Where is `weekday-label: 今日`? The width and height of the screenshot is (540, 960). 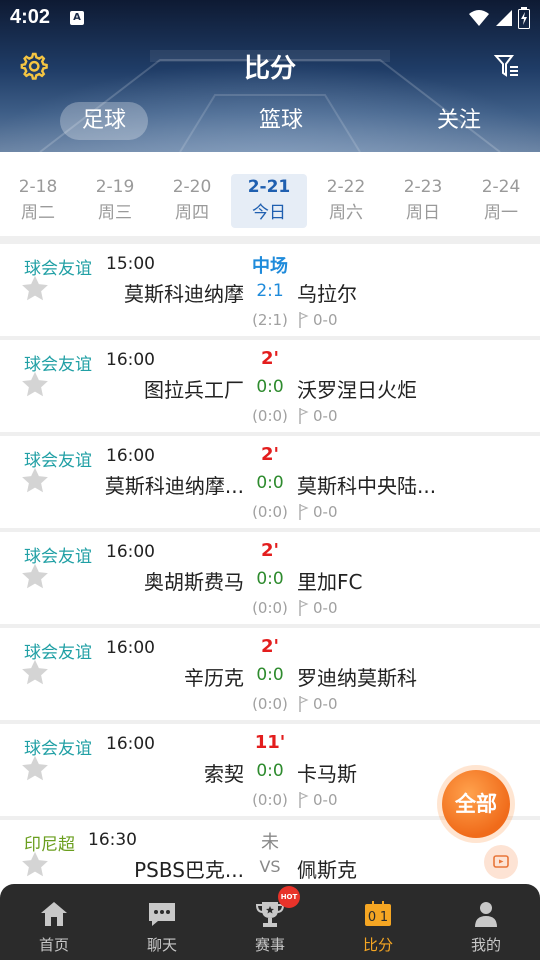
weekday-label: 今日 is located at coordinates (269, 213).